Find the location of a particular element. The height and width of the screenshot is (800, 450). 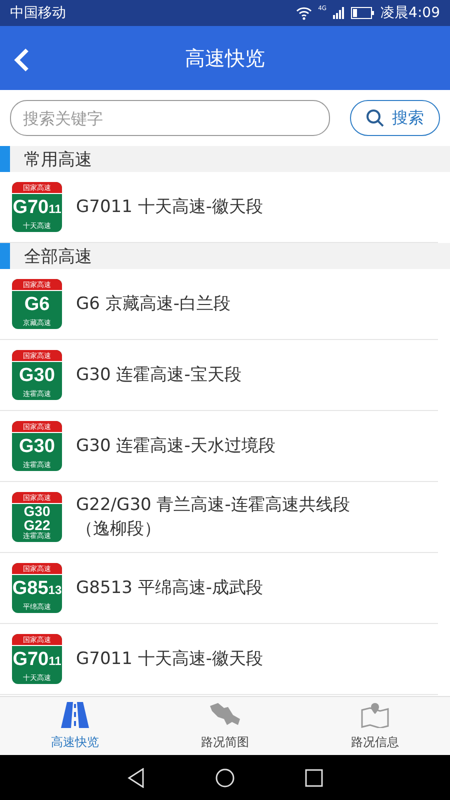

tab-item: 路况简图 is located at coordinates (225, 726).